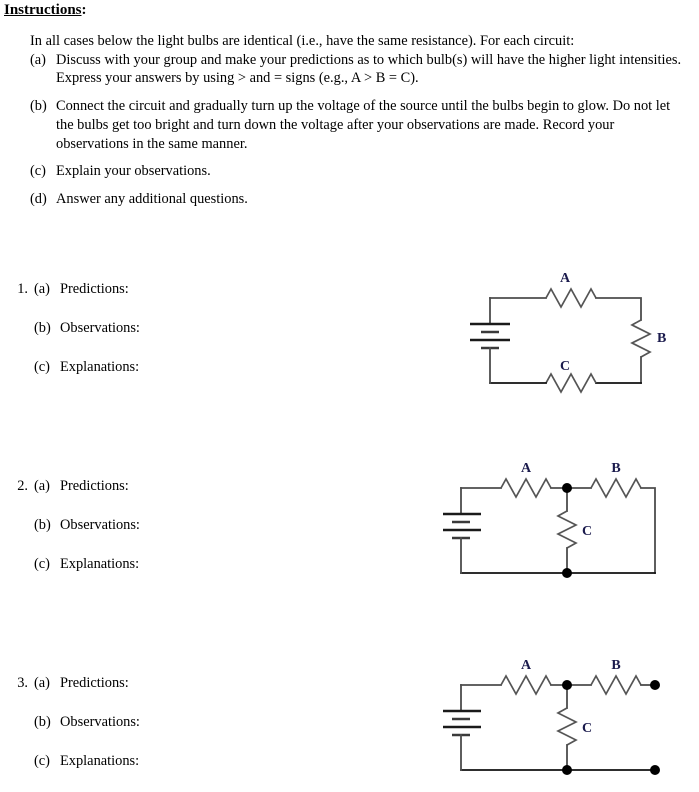 Image resolution: width=699 pixels, height=792 pixels. Describe the element at coordinates (360, 199) in the screenshot. I see `instruction-item-d: (d) Answer any additional questions.` at that location.